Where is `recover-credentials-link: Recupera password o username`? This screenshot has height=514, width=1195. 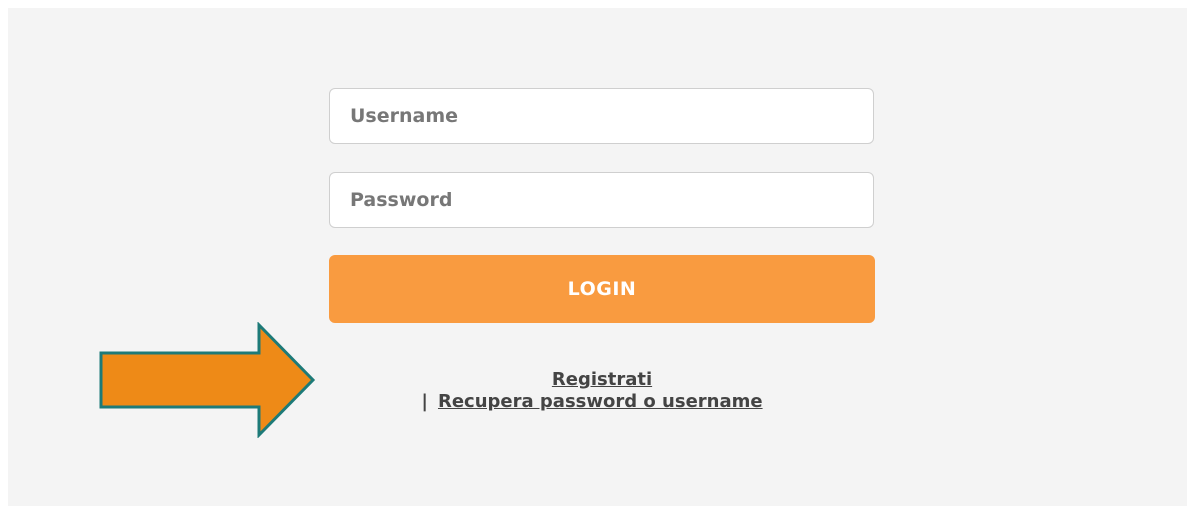
recover-credentials-link: Recupera password o username is located at coordinates (600, 401).